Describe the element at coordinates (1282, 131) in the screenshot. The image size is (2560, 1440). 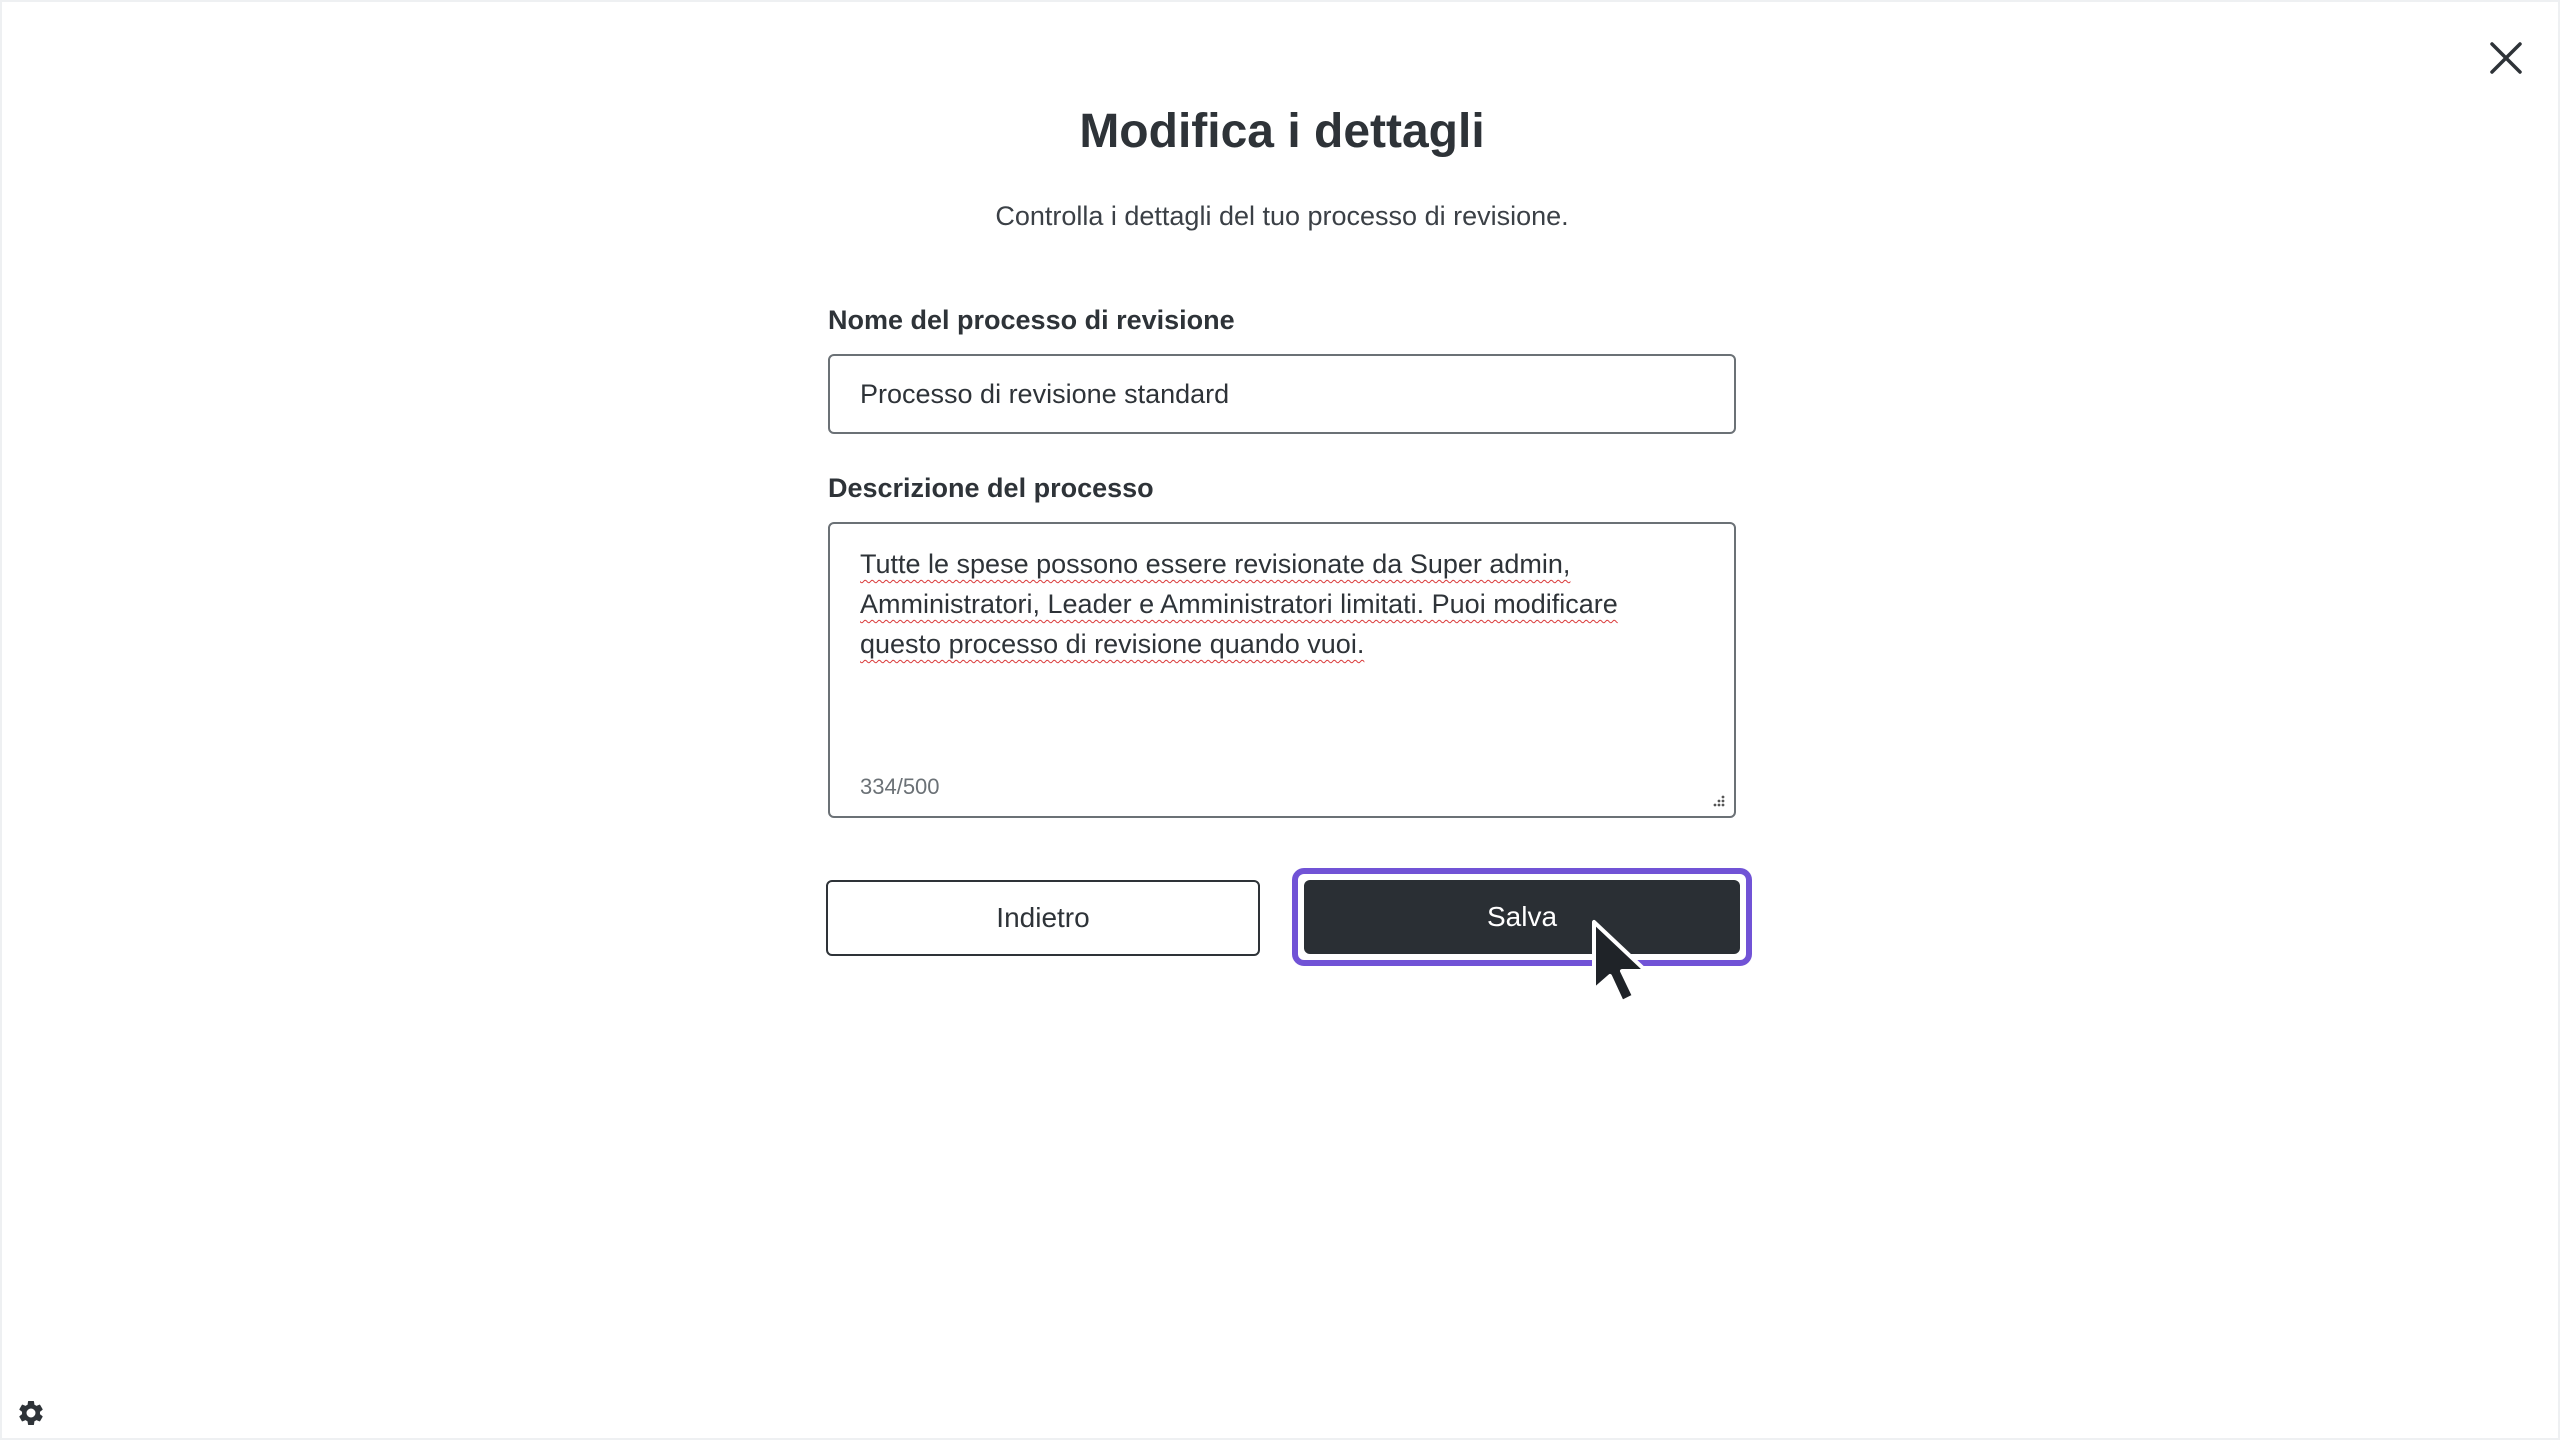
I see `page-title: Modifica i dettagli` at that location.